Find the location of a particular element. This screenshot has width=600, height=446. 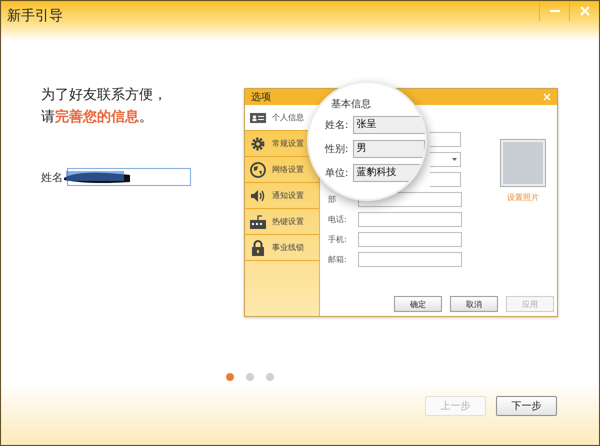

sidebar-item: 事业线锁 is located at coordinates (282, 248).